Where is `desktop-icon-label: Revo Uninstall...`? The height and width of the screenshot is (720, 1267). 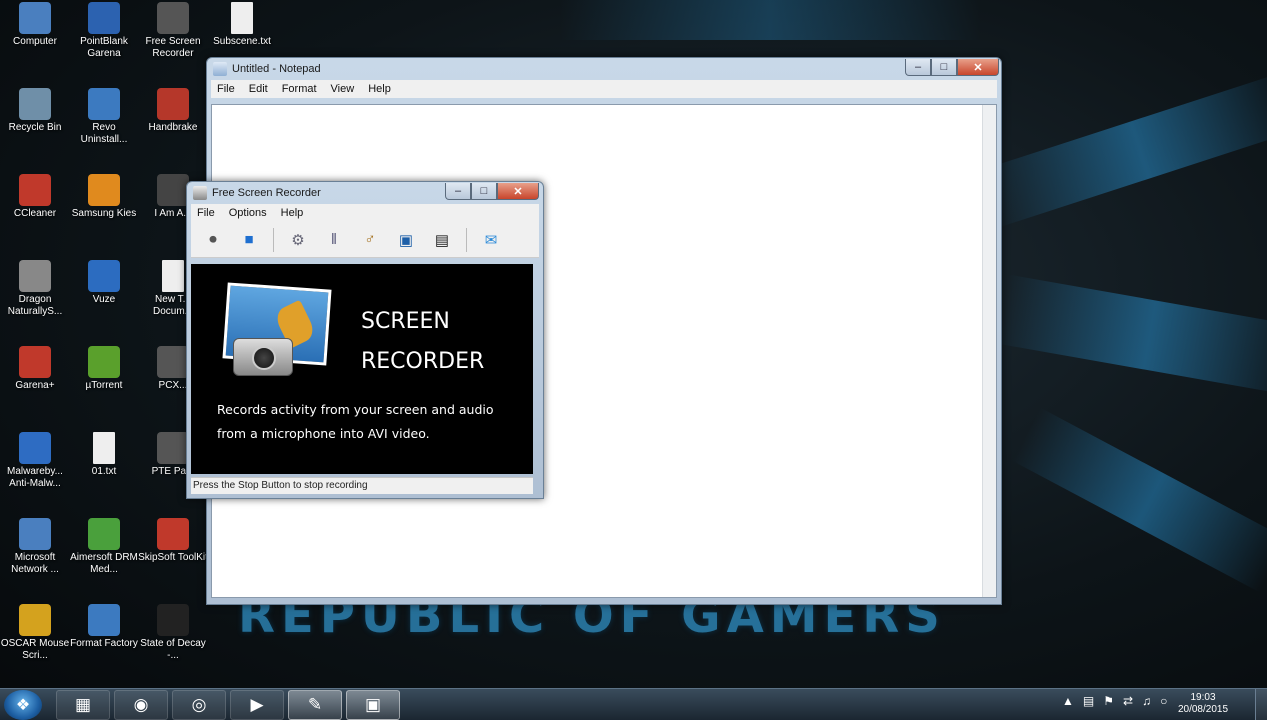
desktop-icon-label: Revo Uninstall... is located at coordinates (104, 133).